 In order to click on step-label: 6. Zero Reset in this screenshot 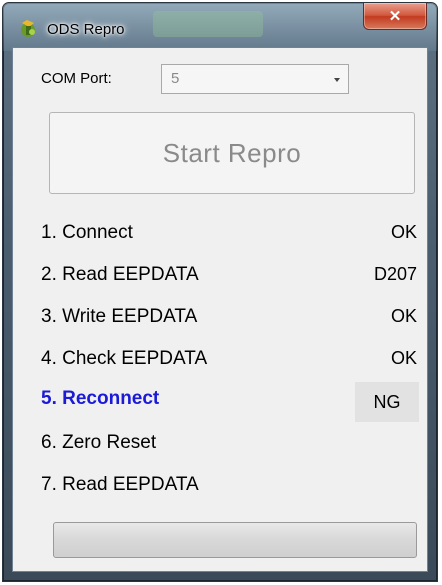, I will do `click(99, 442)`.